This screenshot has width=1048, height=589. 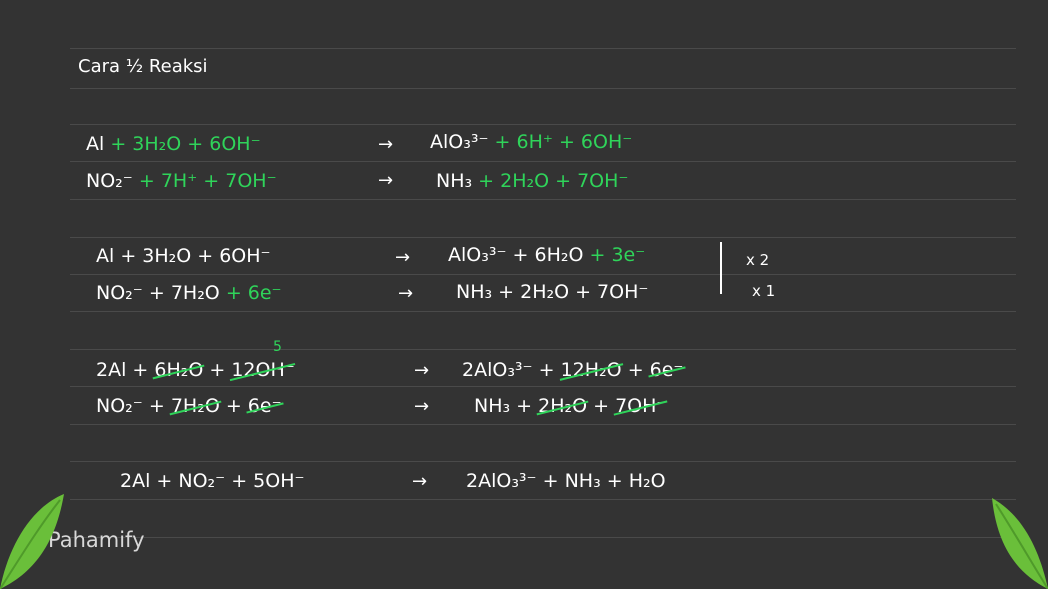 What do you see at coordinates (158, 293) in the screenshot?
I see `step2-r2-left-a: NO₂⁻ + 7H₂O` at bounding box center [158, 293].